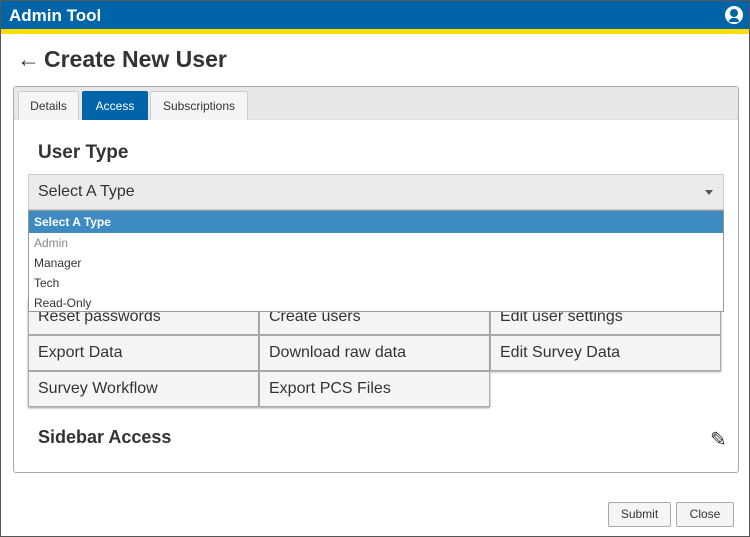  I want to click on option-manager: Manager, so click(376, 263).